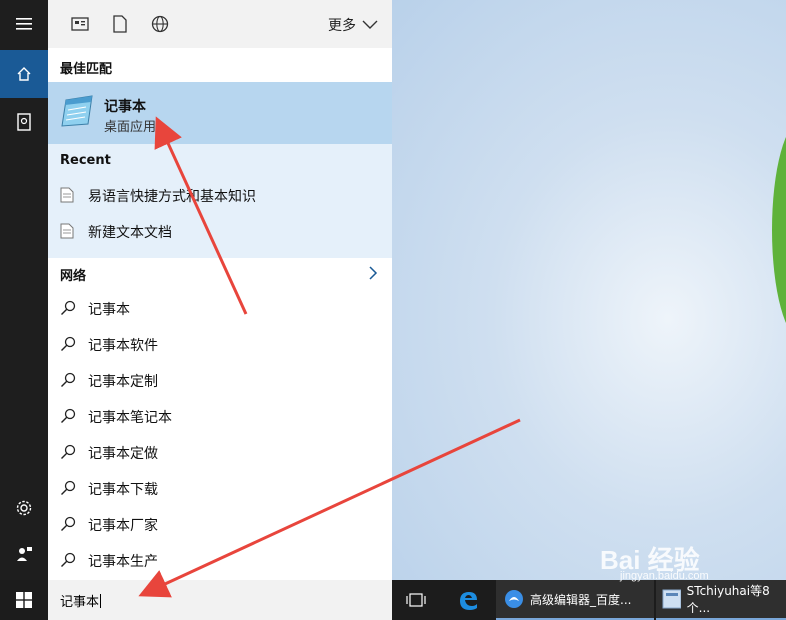 This screenshot has width=786, height=620. I want to click on annotation-arrow-to-best-match, so click(201, 215).